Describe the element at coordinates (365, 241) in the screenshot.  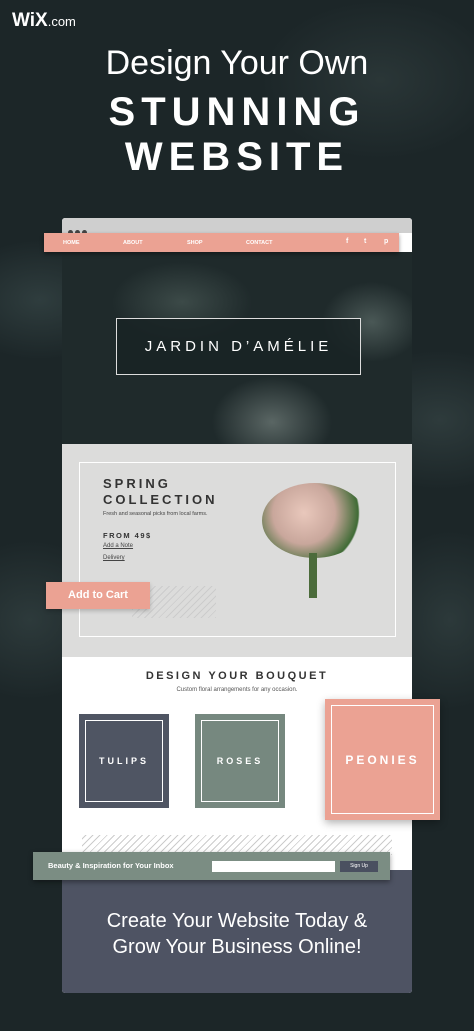
I see `twitter-icon: t` at that location.